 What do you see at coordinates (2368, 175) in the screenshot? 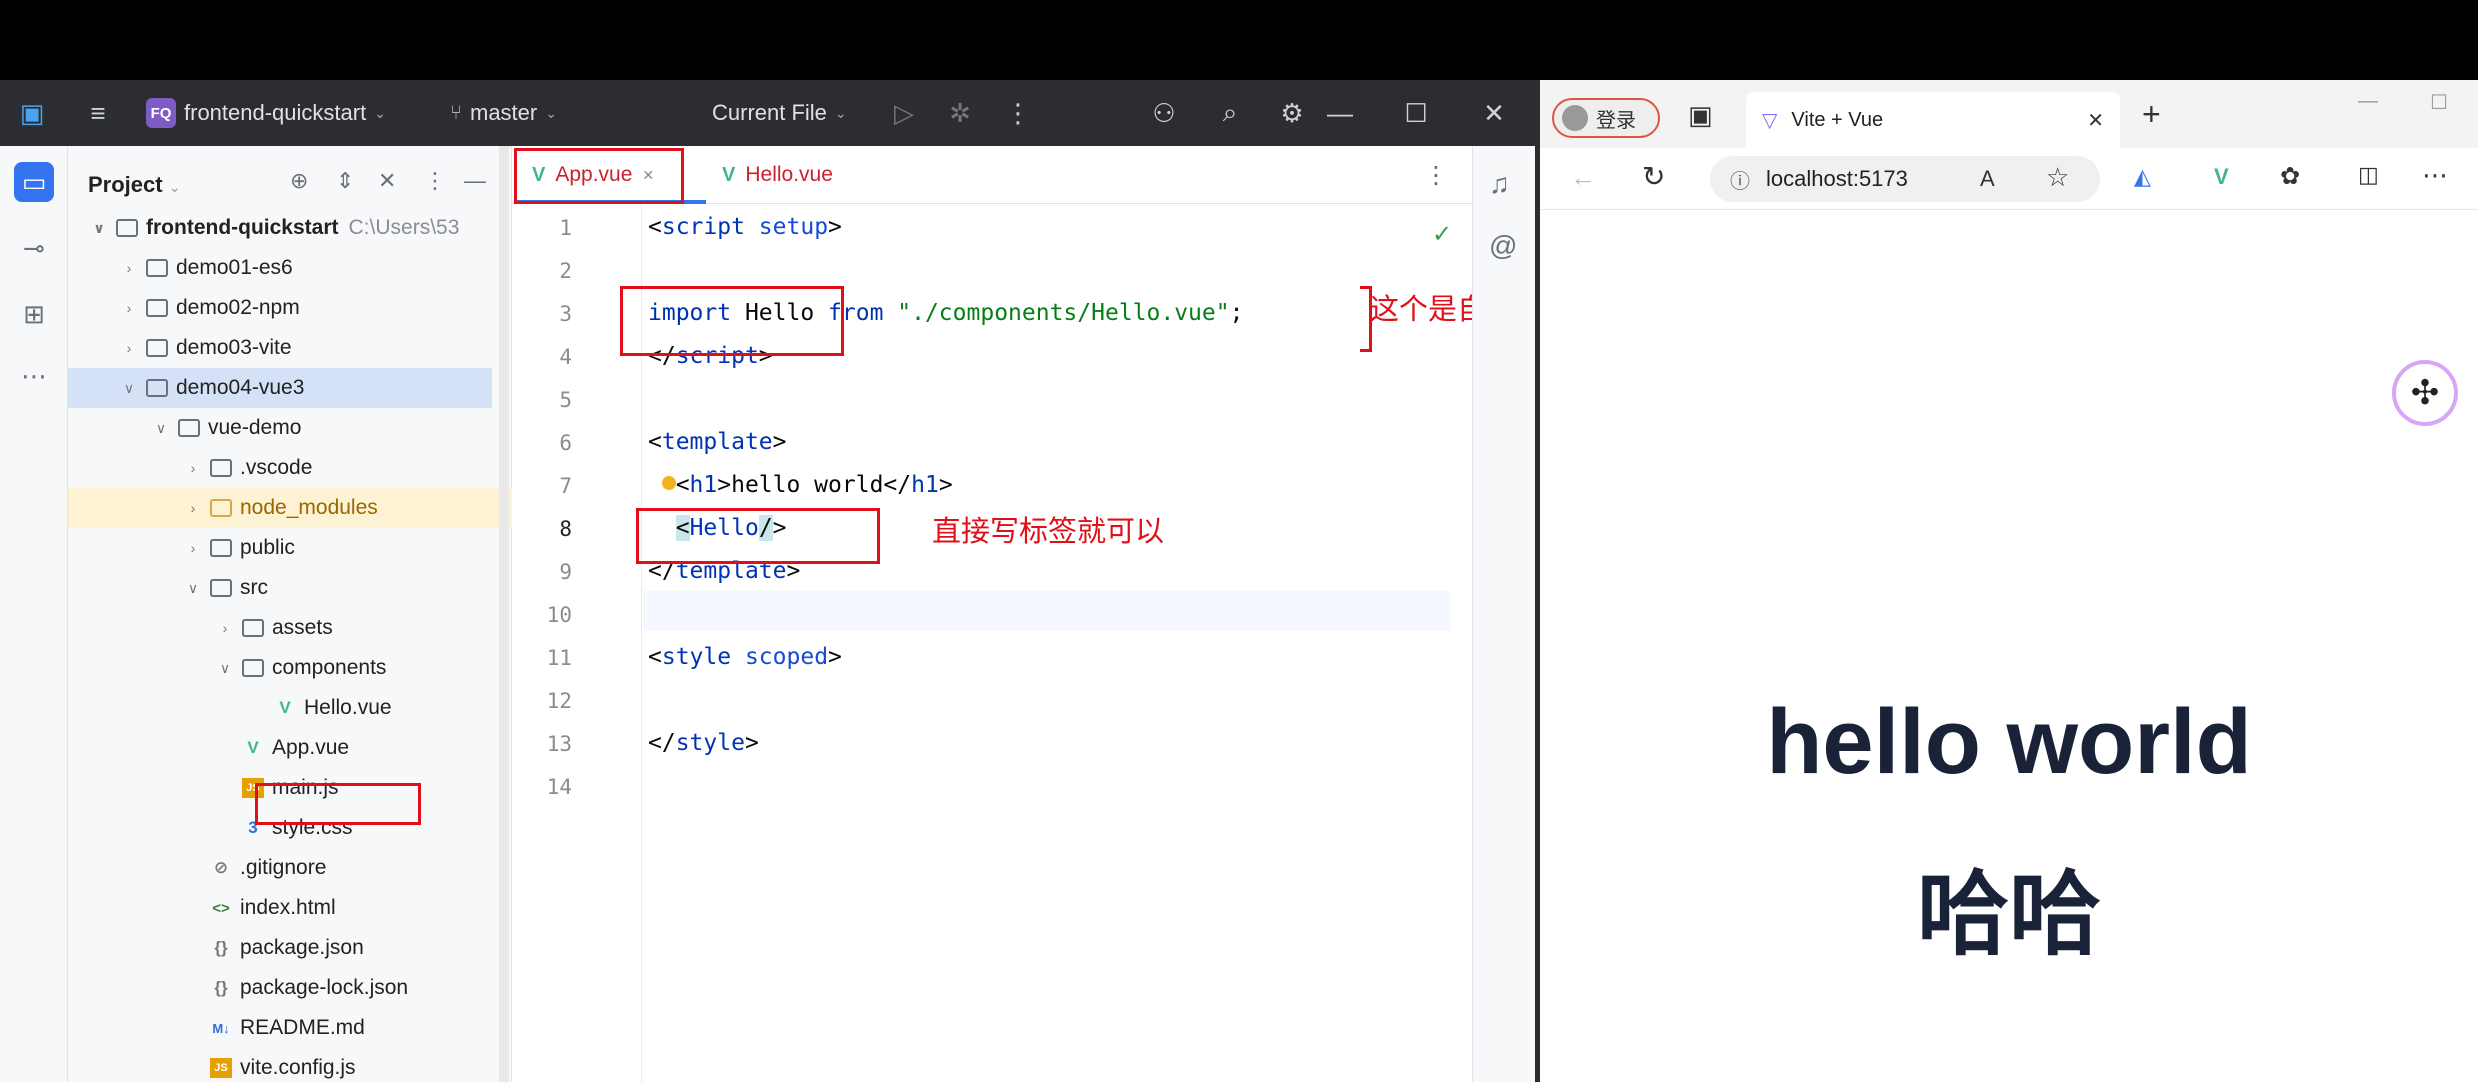
I see `split-screen-icon: ◫` at bounding box center [2368, 175].